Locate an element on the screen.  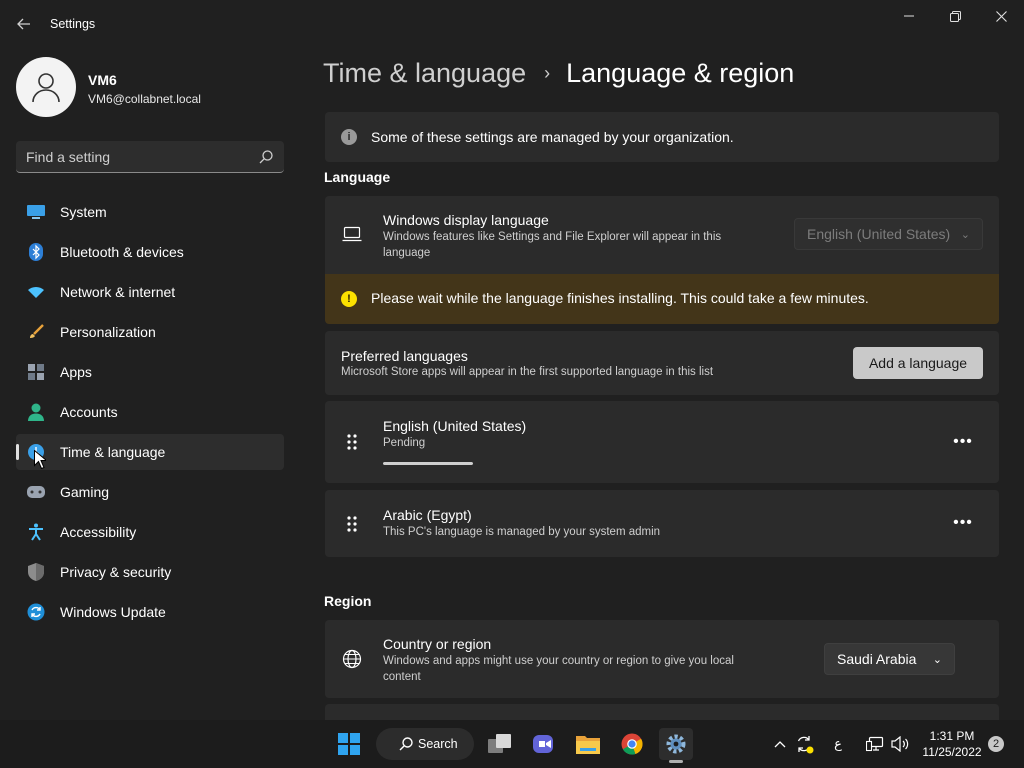
search-box is located at coordinates (150, 157).